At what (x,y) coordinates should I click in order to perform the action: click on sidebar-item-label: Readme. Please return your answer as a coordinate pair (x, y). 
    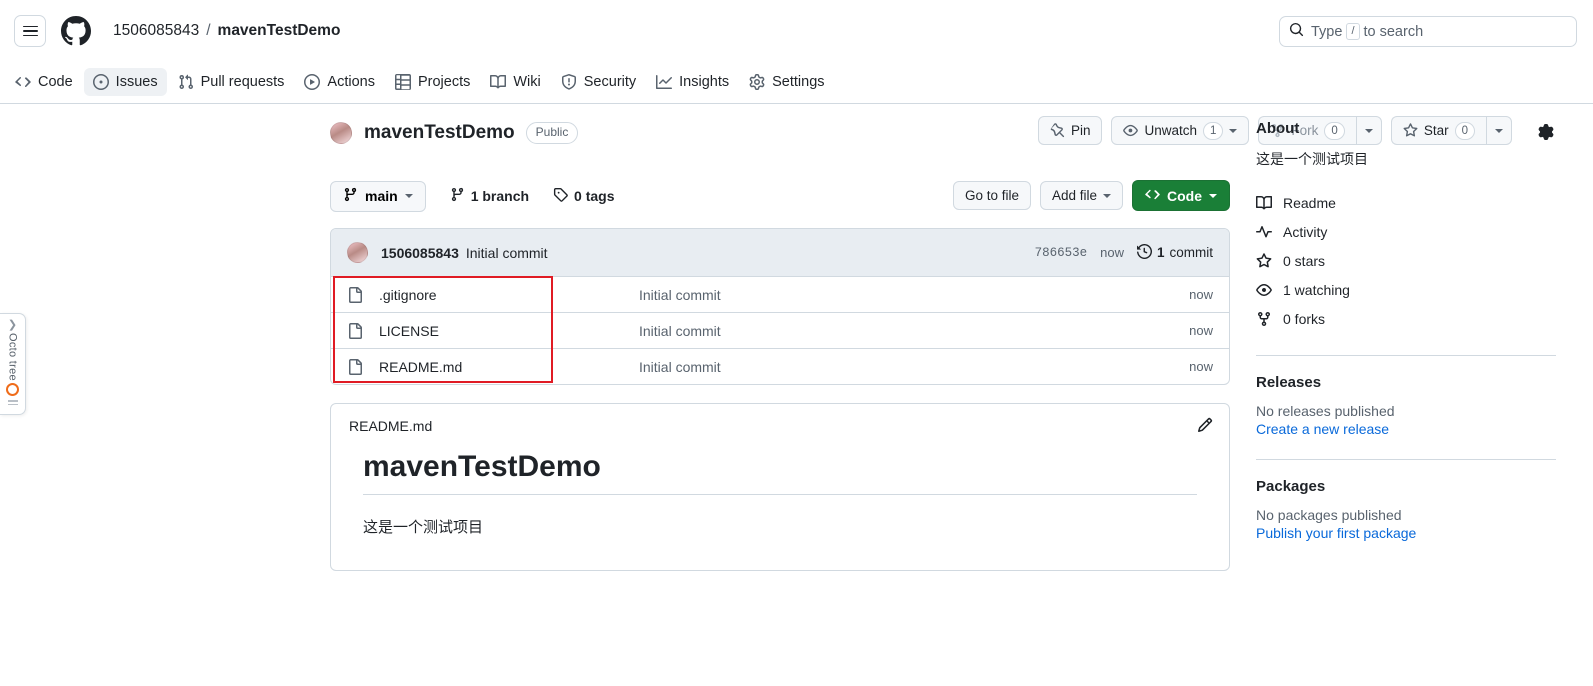
    Looking at the image, I should click on (1309, 202).